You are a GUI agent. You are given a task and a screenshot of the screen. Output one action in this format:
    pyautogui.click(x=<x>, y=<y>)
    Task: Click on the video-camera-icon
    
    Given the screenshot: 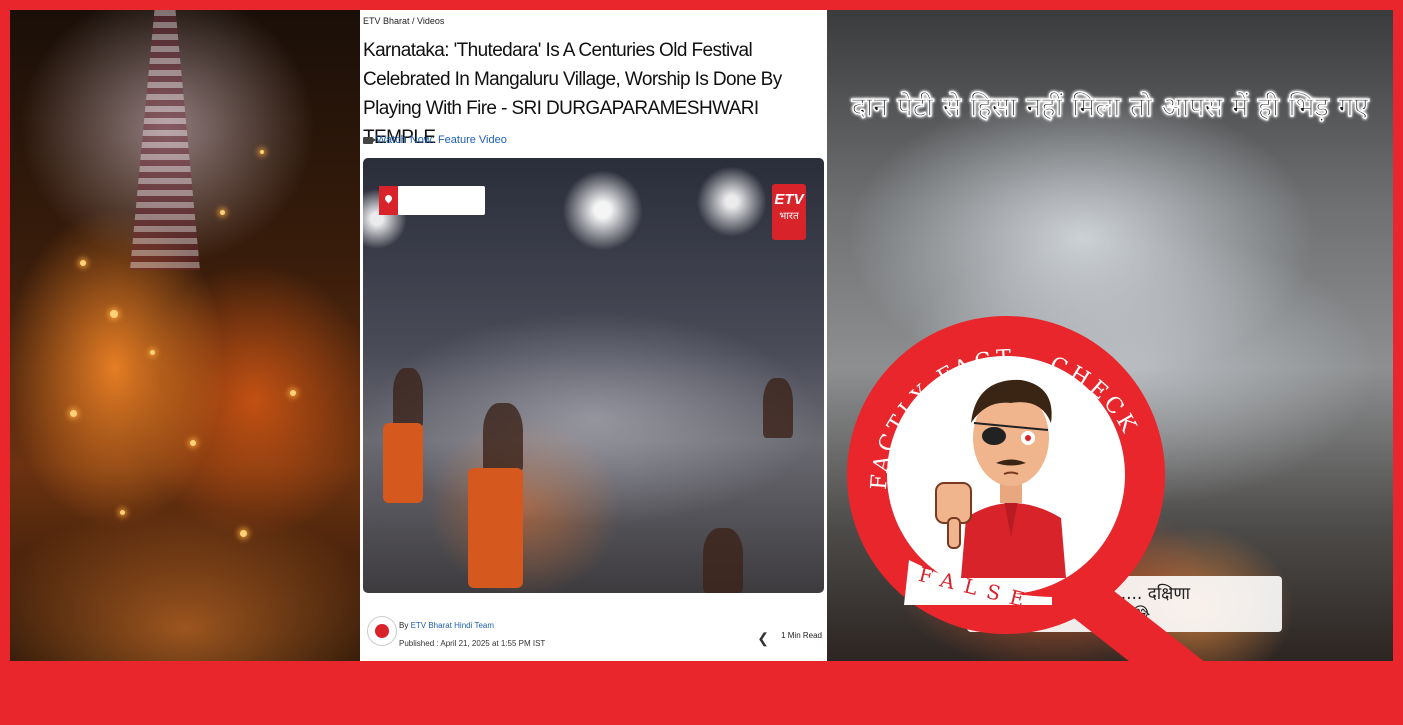 What is the action you would take?
    pyautogui.click(x=369, y=140)
    